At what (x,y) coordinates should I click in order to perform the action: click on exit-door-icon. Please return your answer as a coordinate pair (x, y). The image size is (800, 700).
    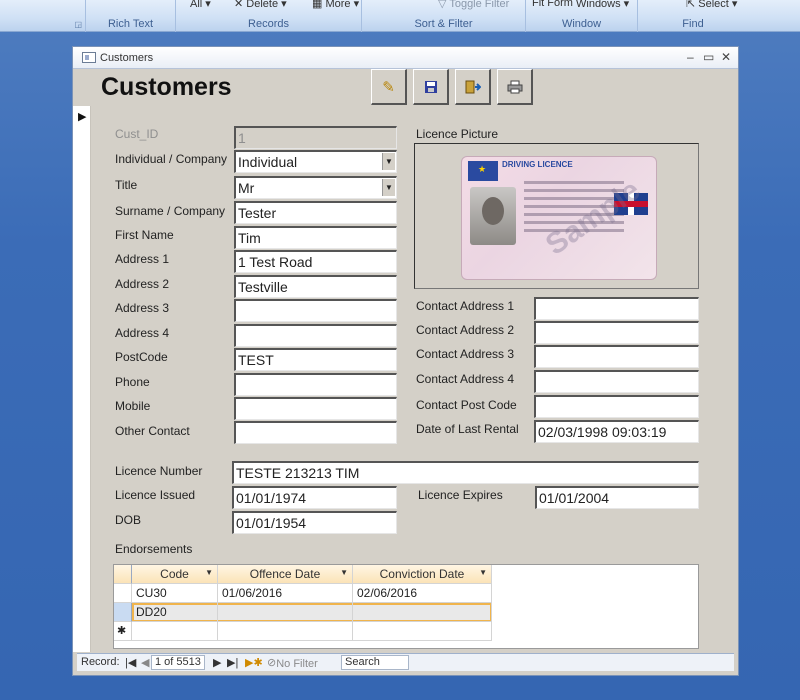
    Looking at the image, I should click on (473, 86).